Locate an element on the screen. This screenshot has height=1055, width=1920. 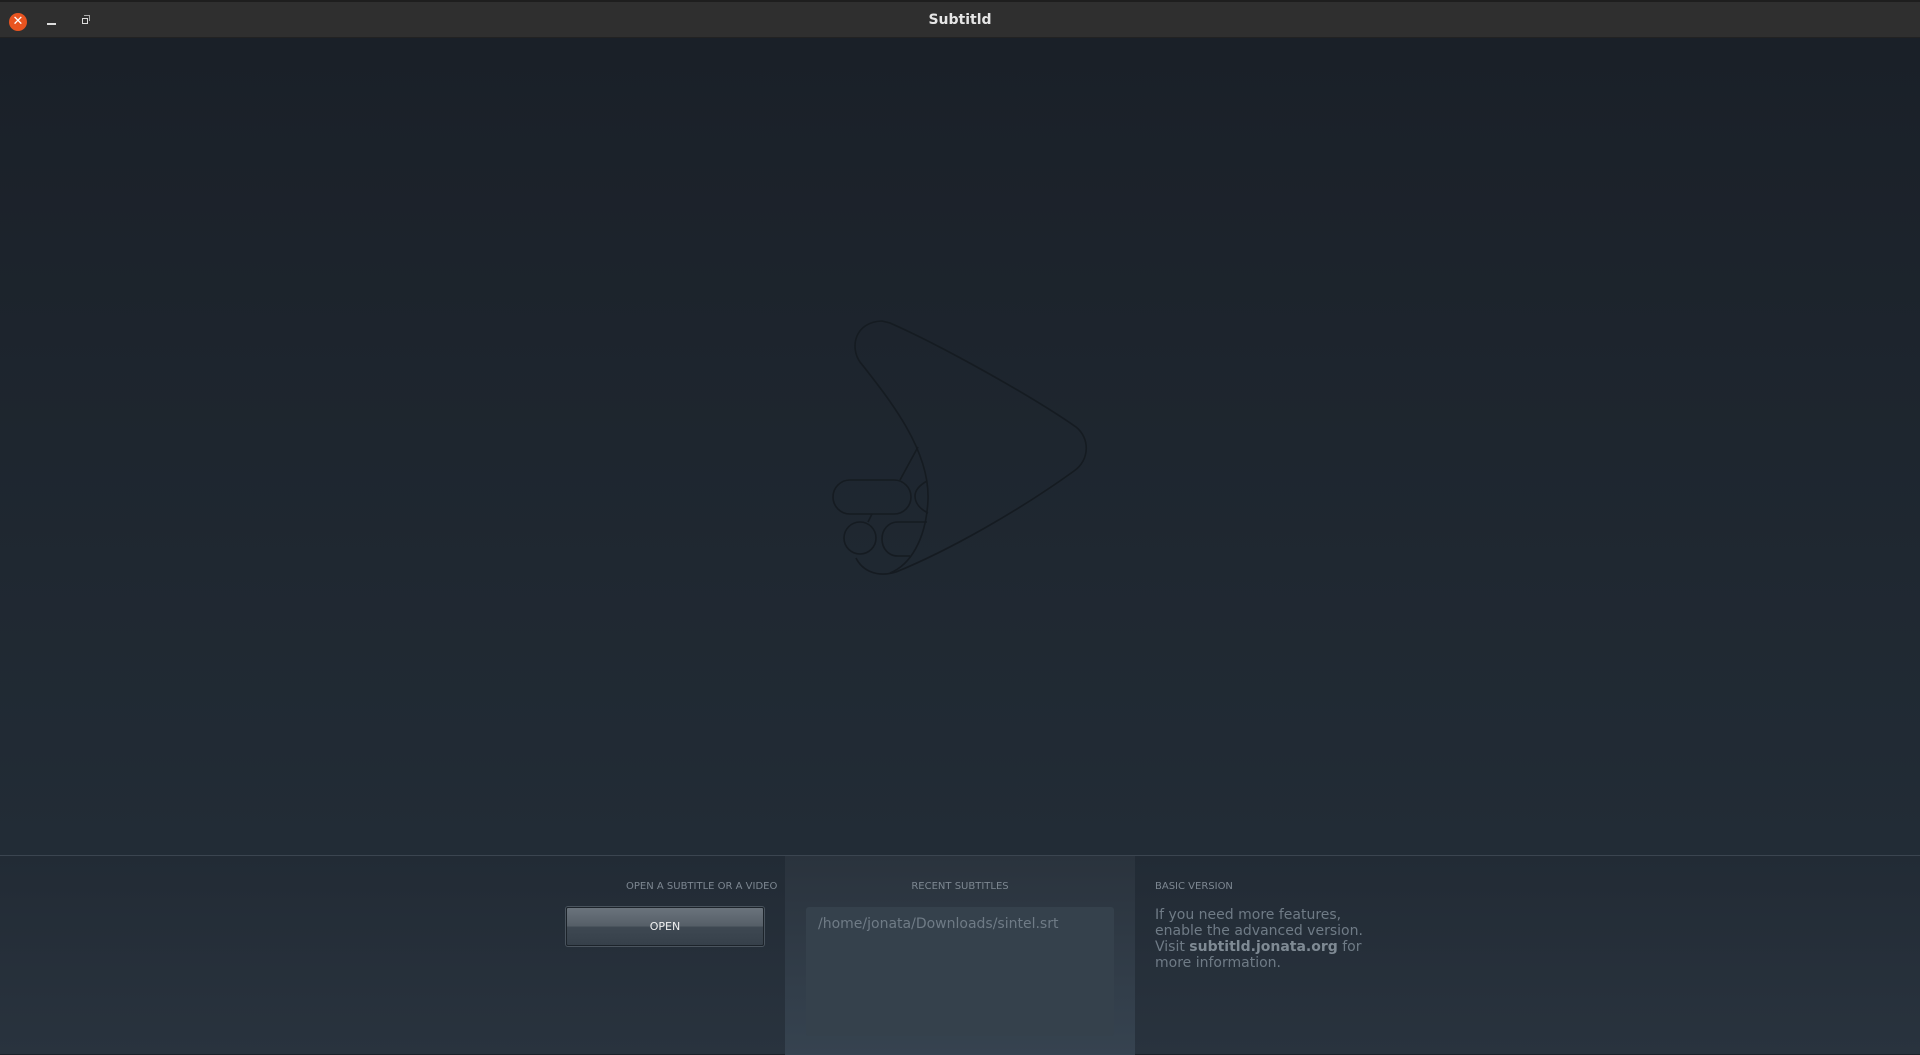
open-section-label: OPEN A SUBTITLE OR A VIDEO is located at coordinates (702, 886).